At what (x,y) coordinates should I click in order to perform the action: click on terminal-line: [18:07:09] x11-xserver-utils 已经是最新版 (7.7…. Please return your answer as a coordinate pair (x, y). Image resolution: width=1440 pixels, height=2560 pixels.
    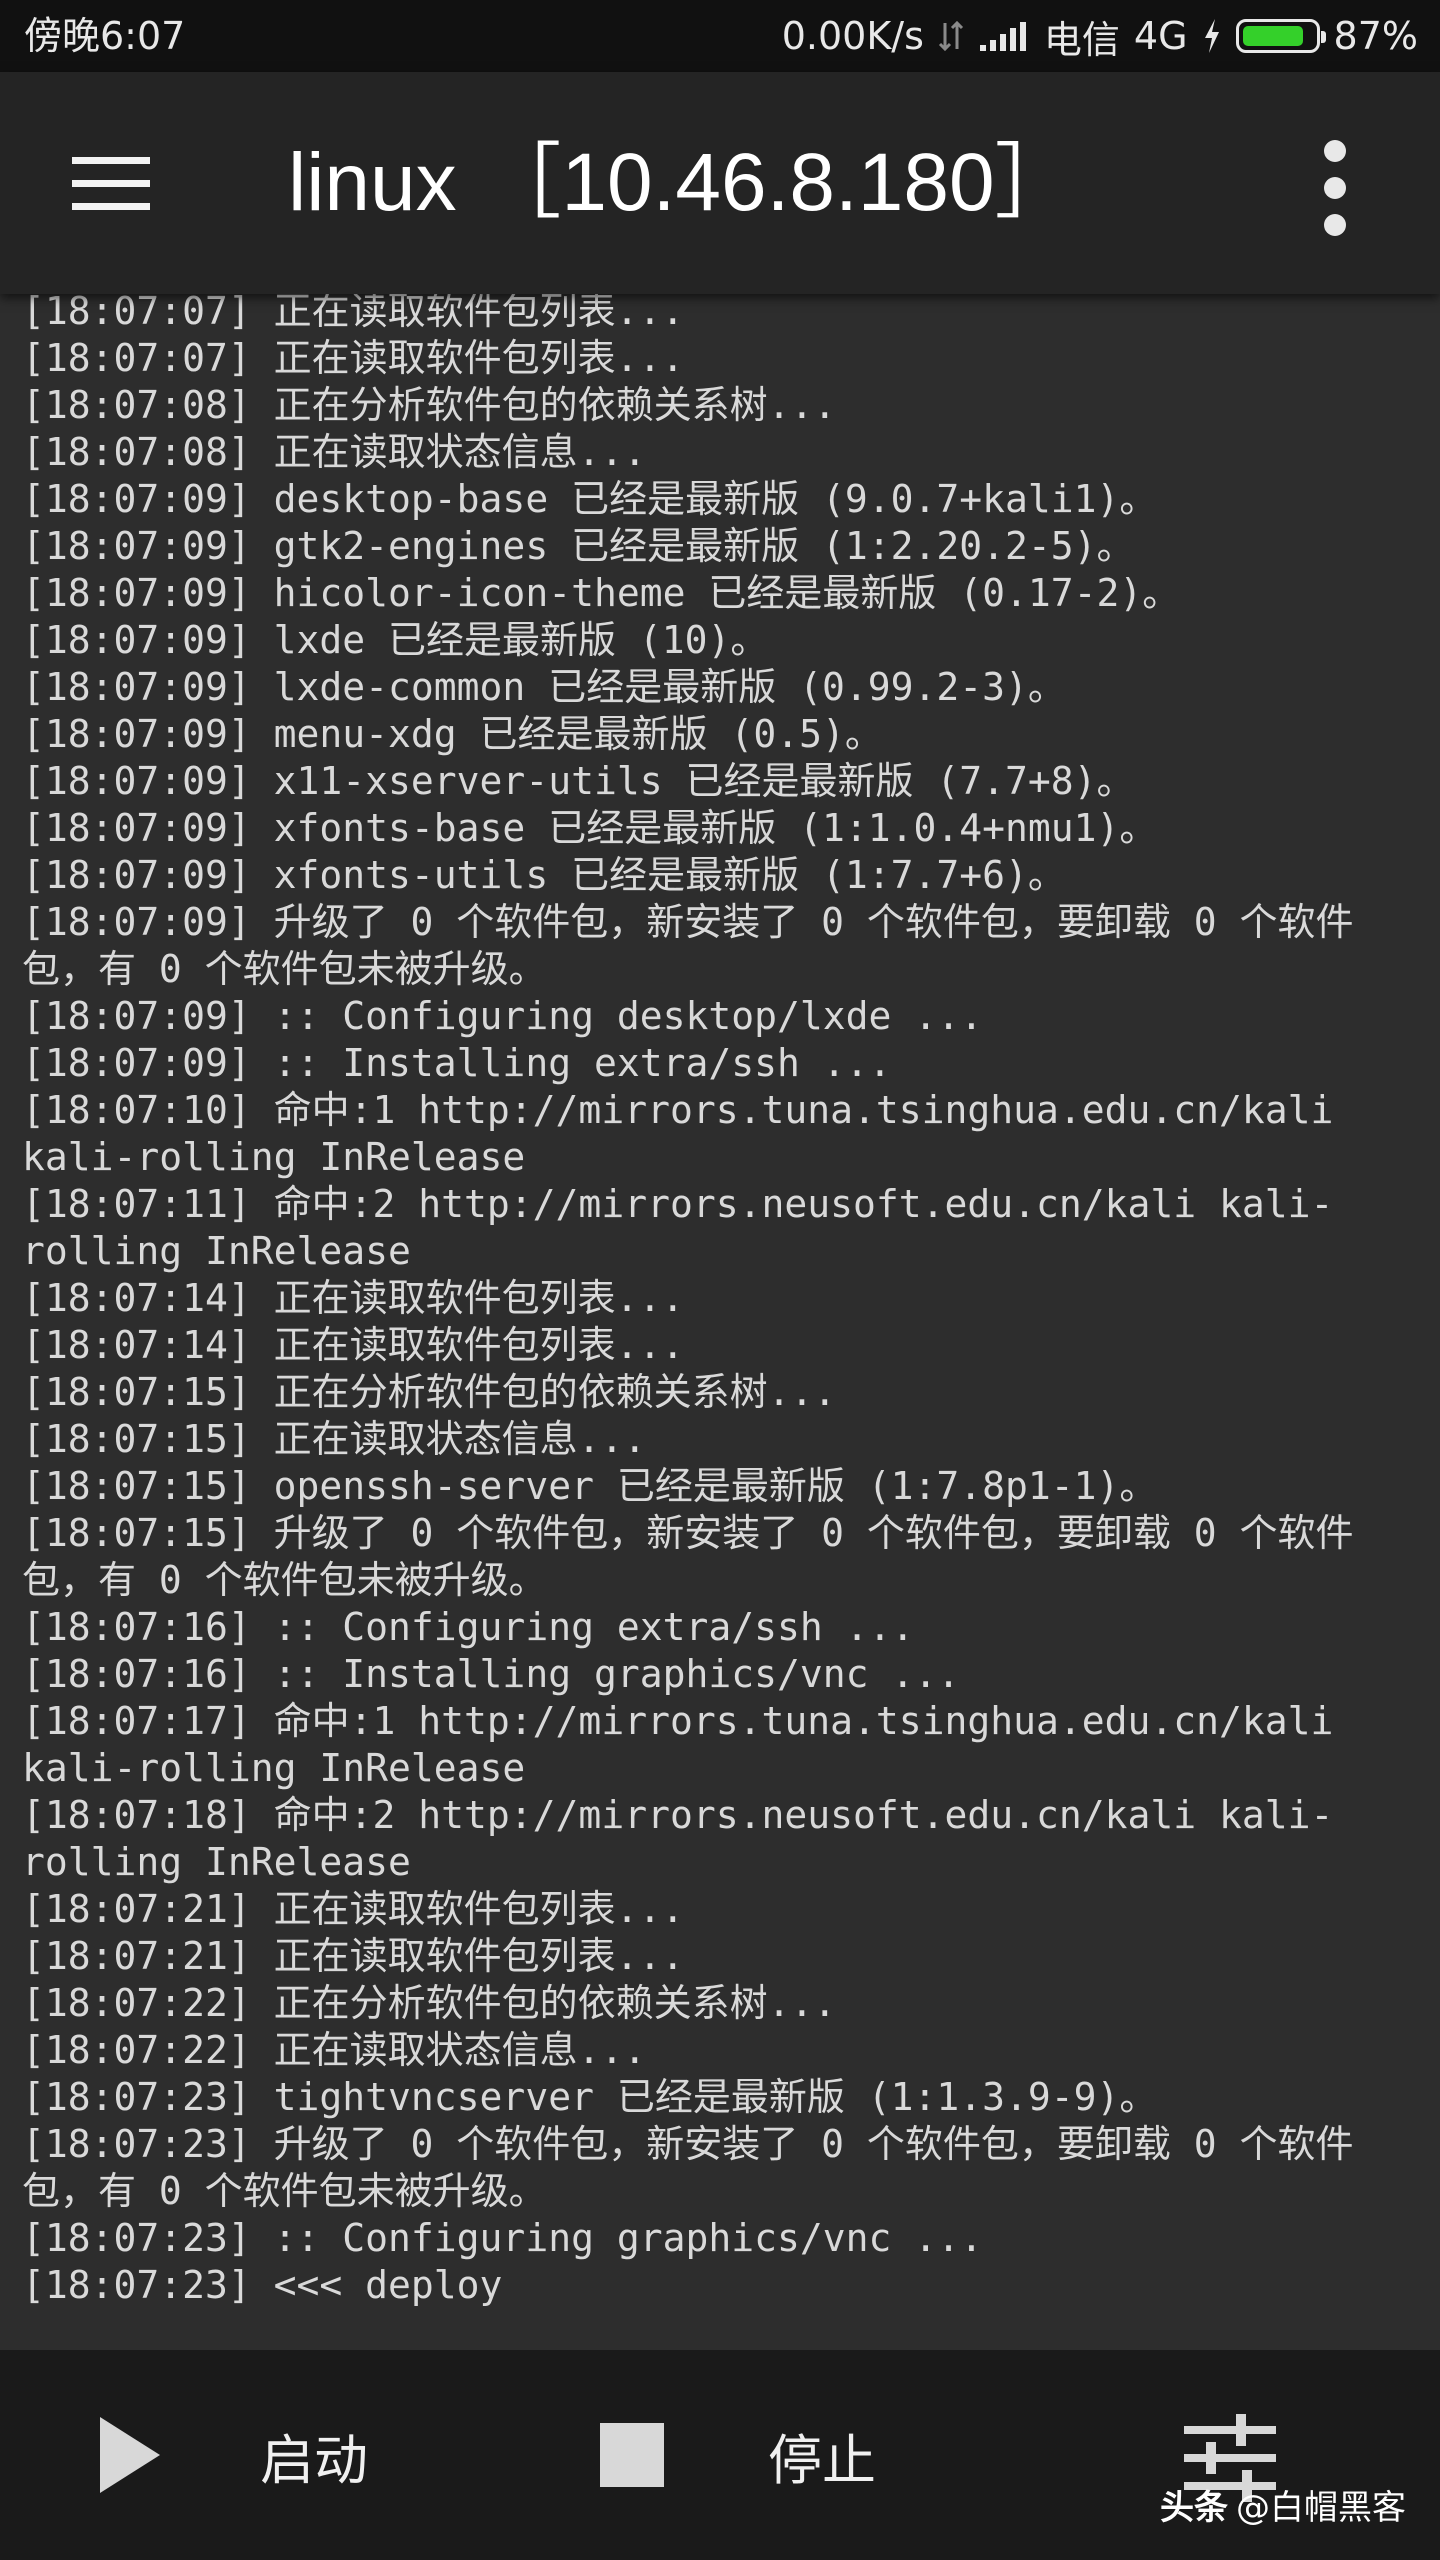
    Looking at the image, I should click on (578, 781).